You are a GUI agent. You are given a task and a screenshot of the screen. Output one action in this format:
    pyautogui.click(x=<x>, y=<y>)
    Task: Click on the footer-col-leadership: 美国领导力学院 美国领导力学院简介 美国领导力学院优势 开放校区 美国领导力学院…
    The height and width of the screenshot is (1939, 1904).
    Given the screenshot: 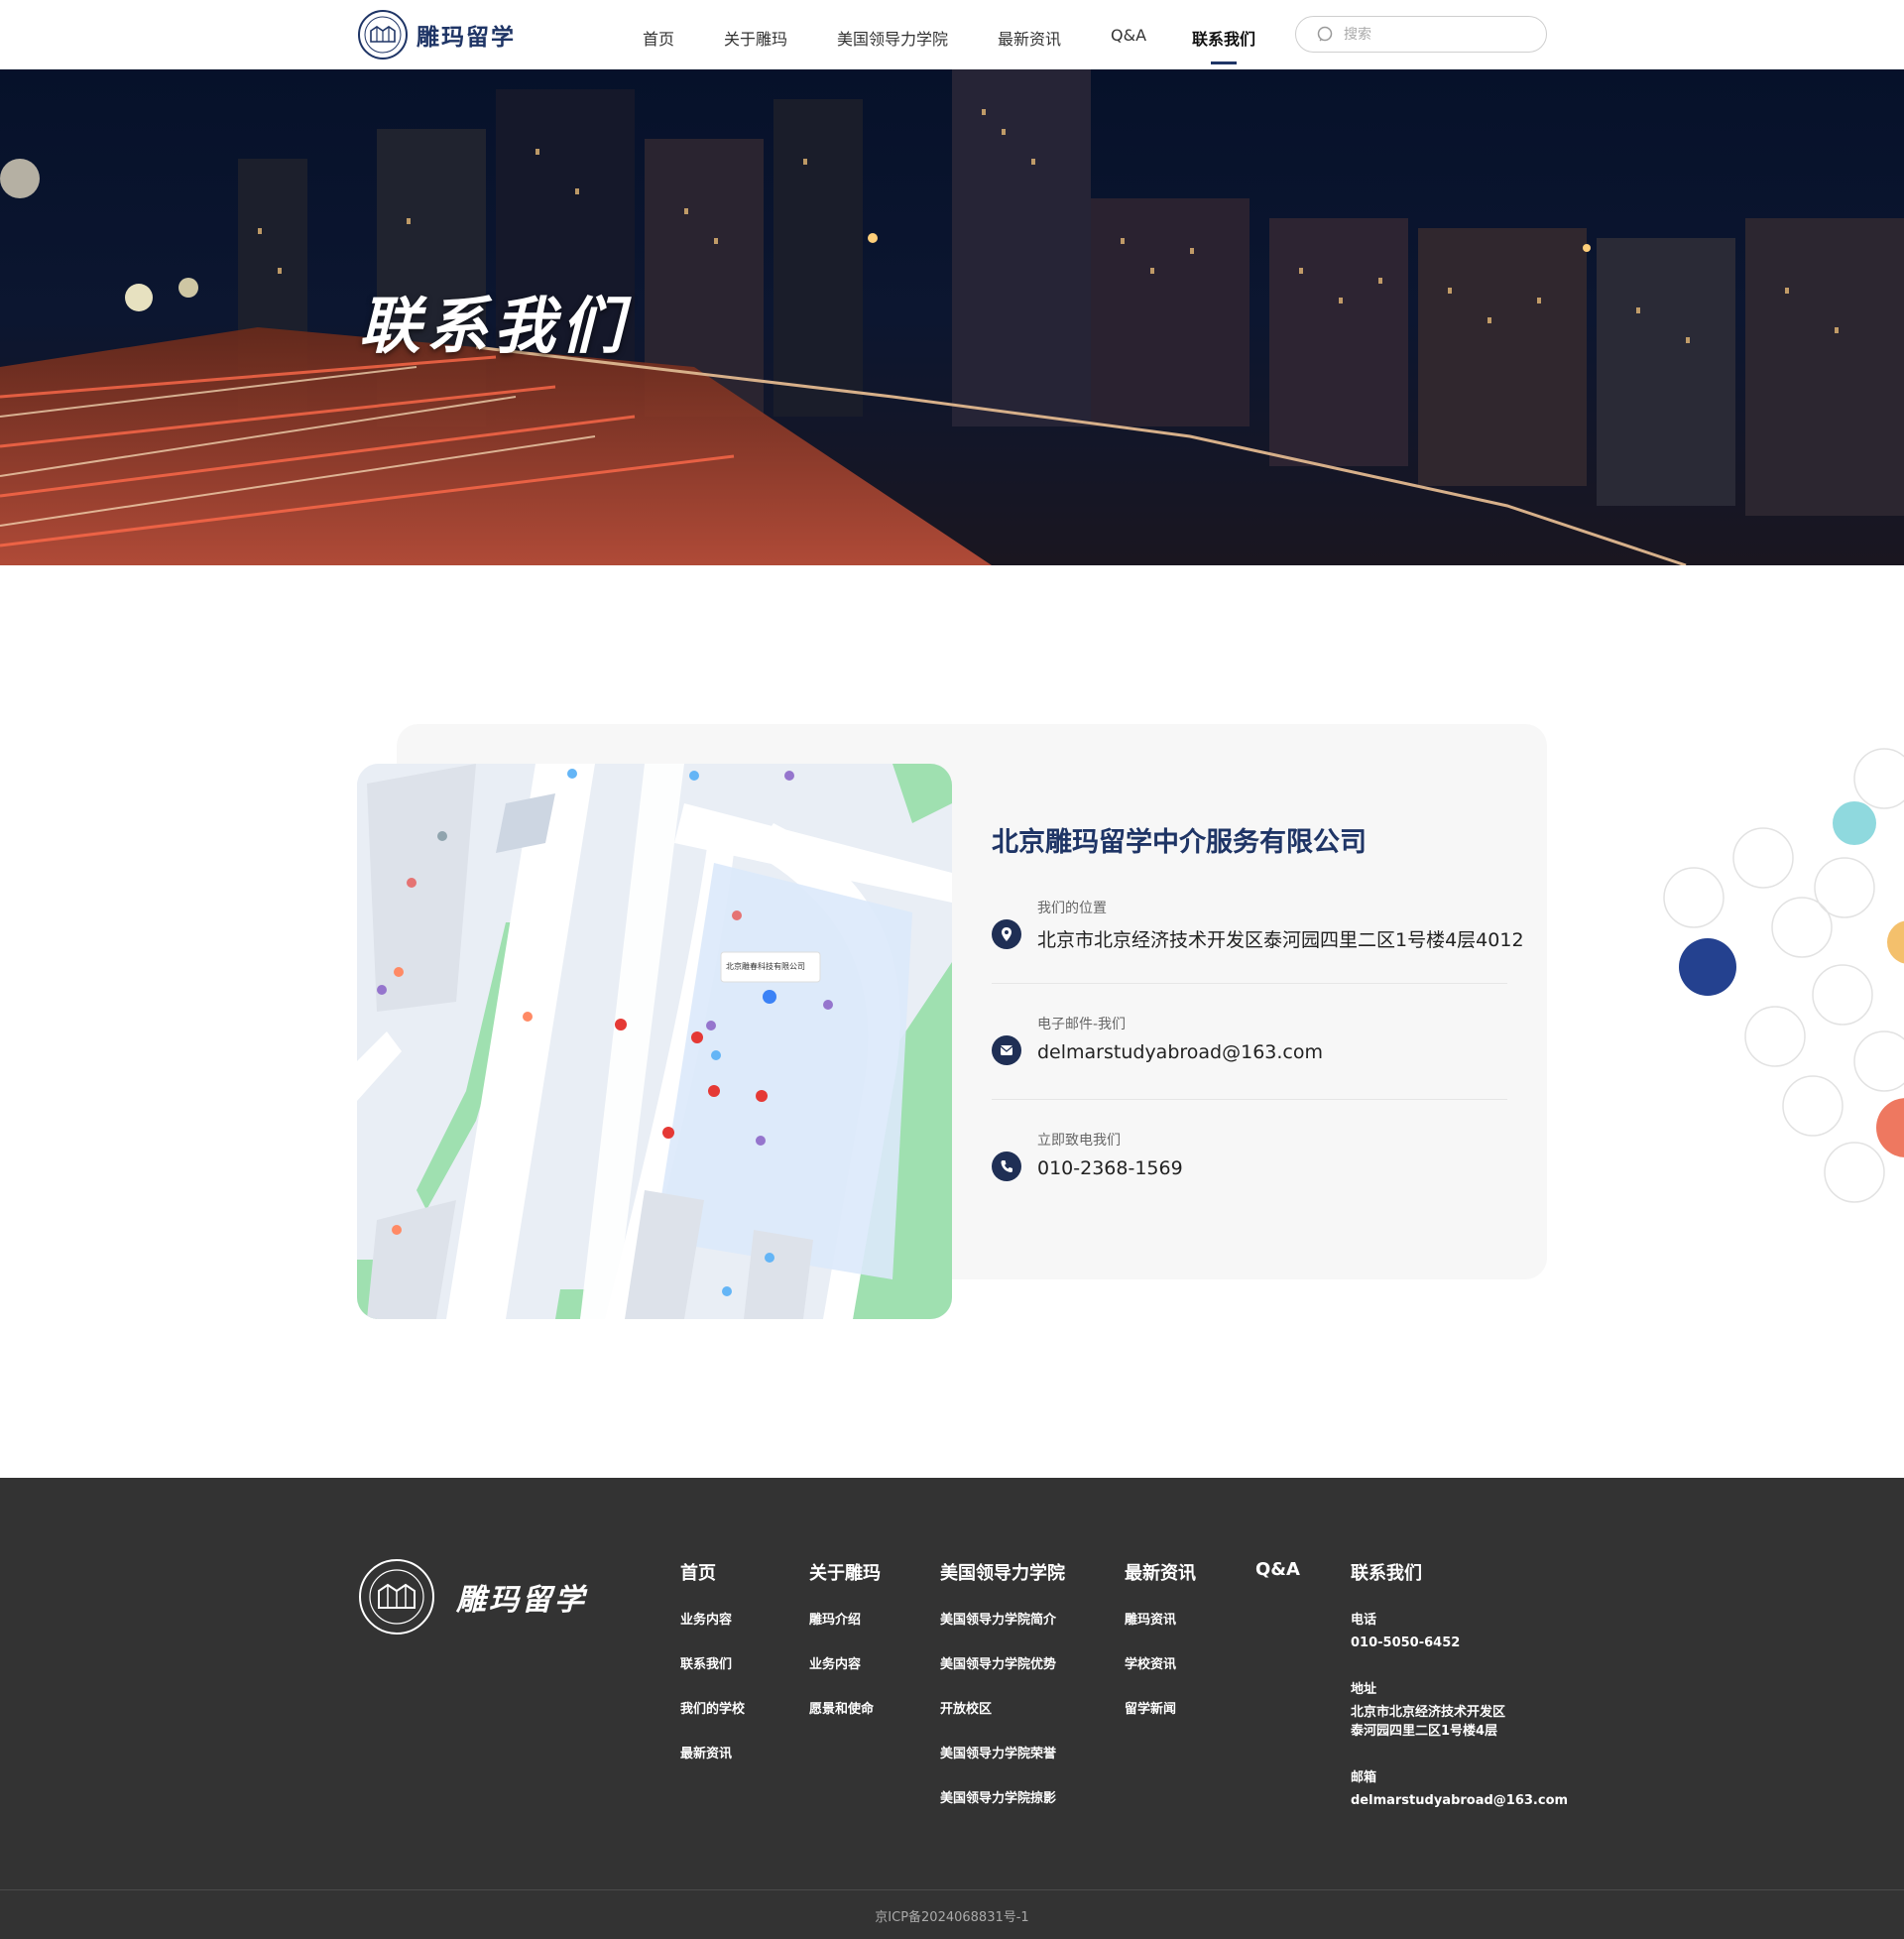 What is the action you would take?
    pyautogui.click(x=1002, y=1695)
    